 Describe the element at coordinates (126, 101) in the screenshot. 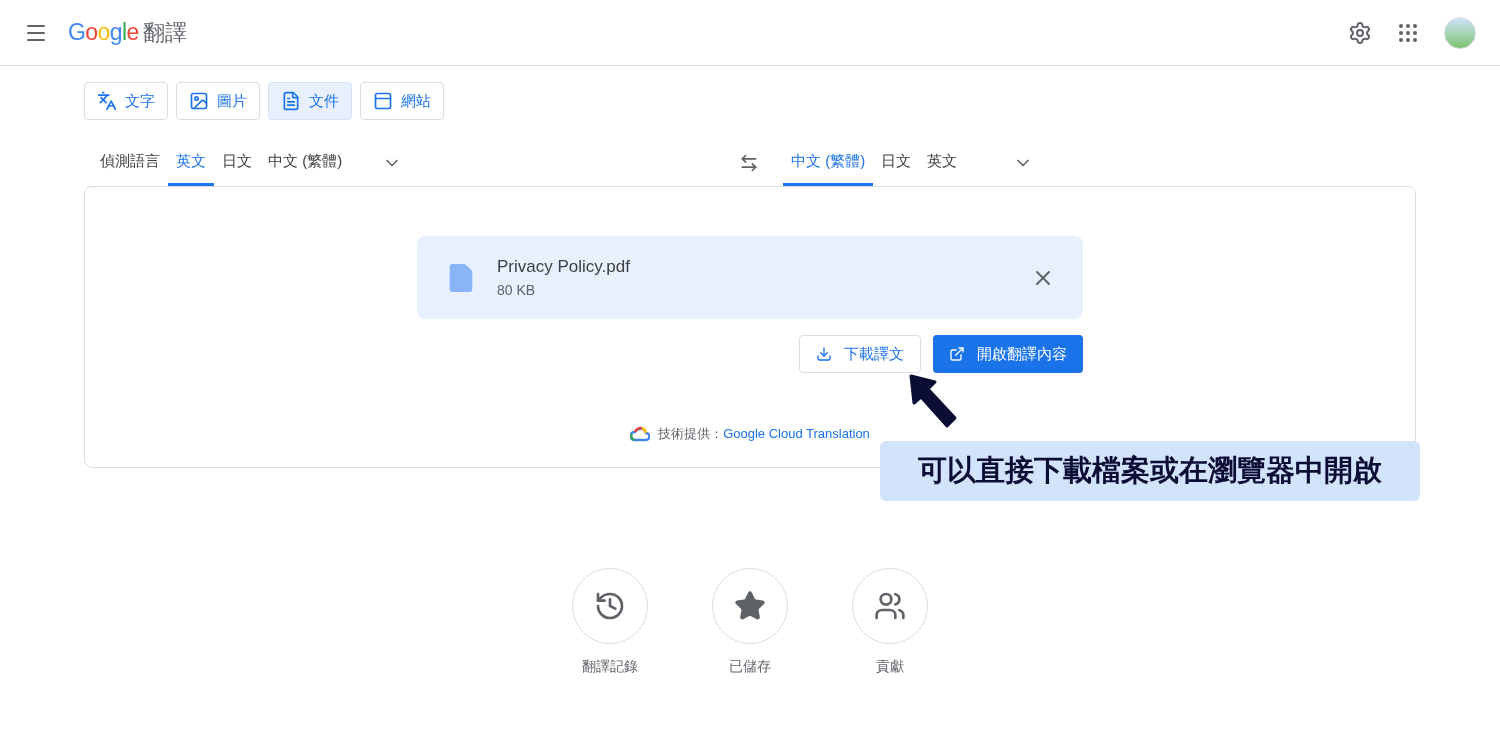

I see `mode-tab: 文字` at that location.